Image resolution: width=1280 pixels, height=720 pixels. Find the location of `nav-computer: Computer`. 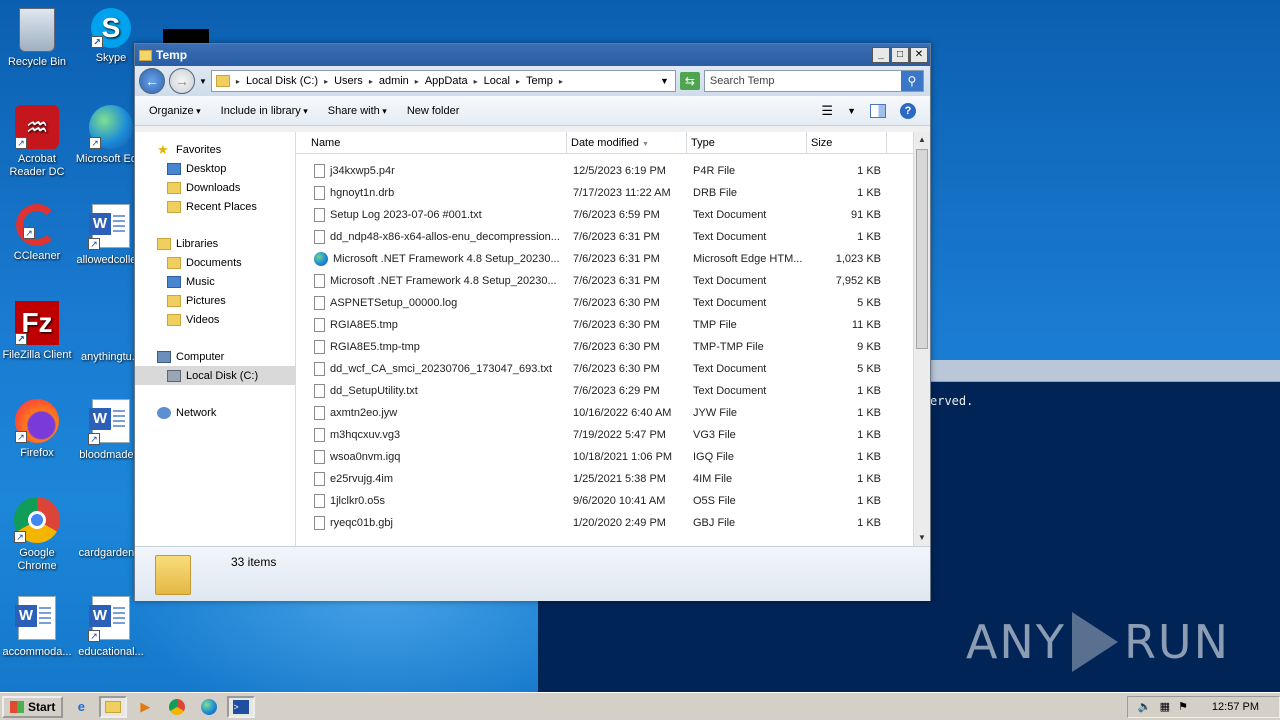

nav-computer: Computer is located at coordinates (215, 356).